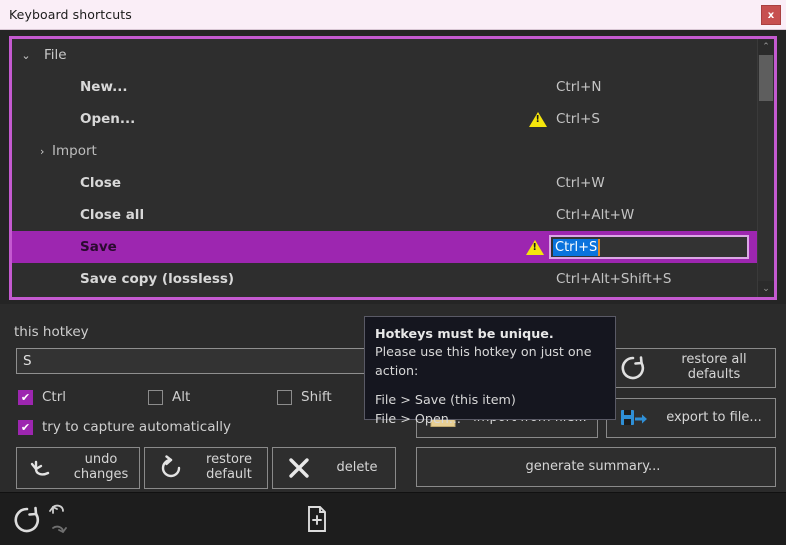 The image size is (786, 545). Describe the element at coordinates (25, 427) in the screenshot. I see `checkbox-auto-capture-box` at that location.